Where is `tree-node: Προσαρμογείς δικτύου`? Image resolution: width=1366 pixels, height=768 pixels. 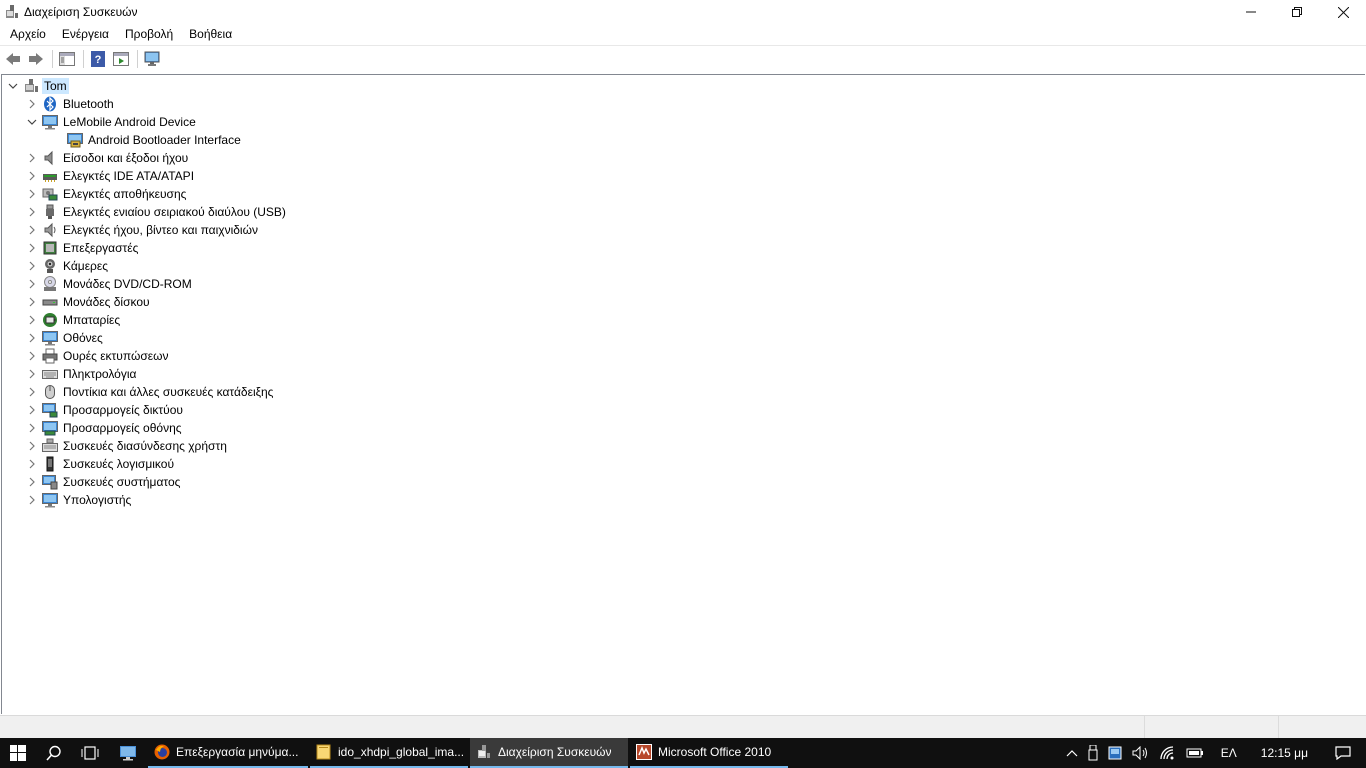
tree-node: Προσαρμογείς δικτύου is located at coordinates (105, 410).